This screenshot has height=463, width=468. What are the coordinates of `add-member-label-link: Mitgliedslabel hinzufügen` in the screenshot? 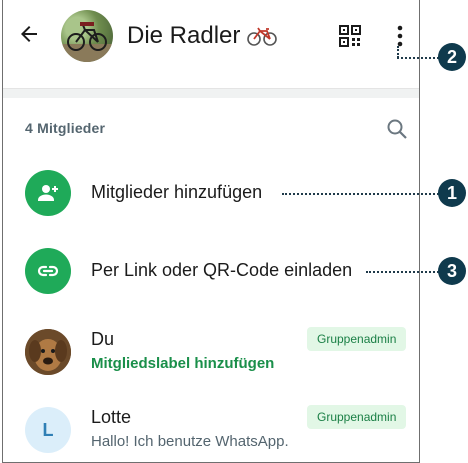 It's located at (182, 363).